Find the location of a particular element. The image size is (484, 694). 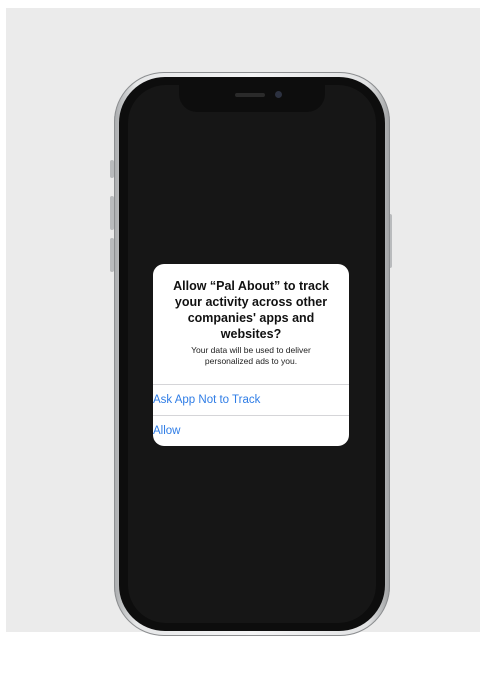

phone-notch is located at coordinates (252, 97).